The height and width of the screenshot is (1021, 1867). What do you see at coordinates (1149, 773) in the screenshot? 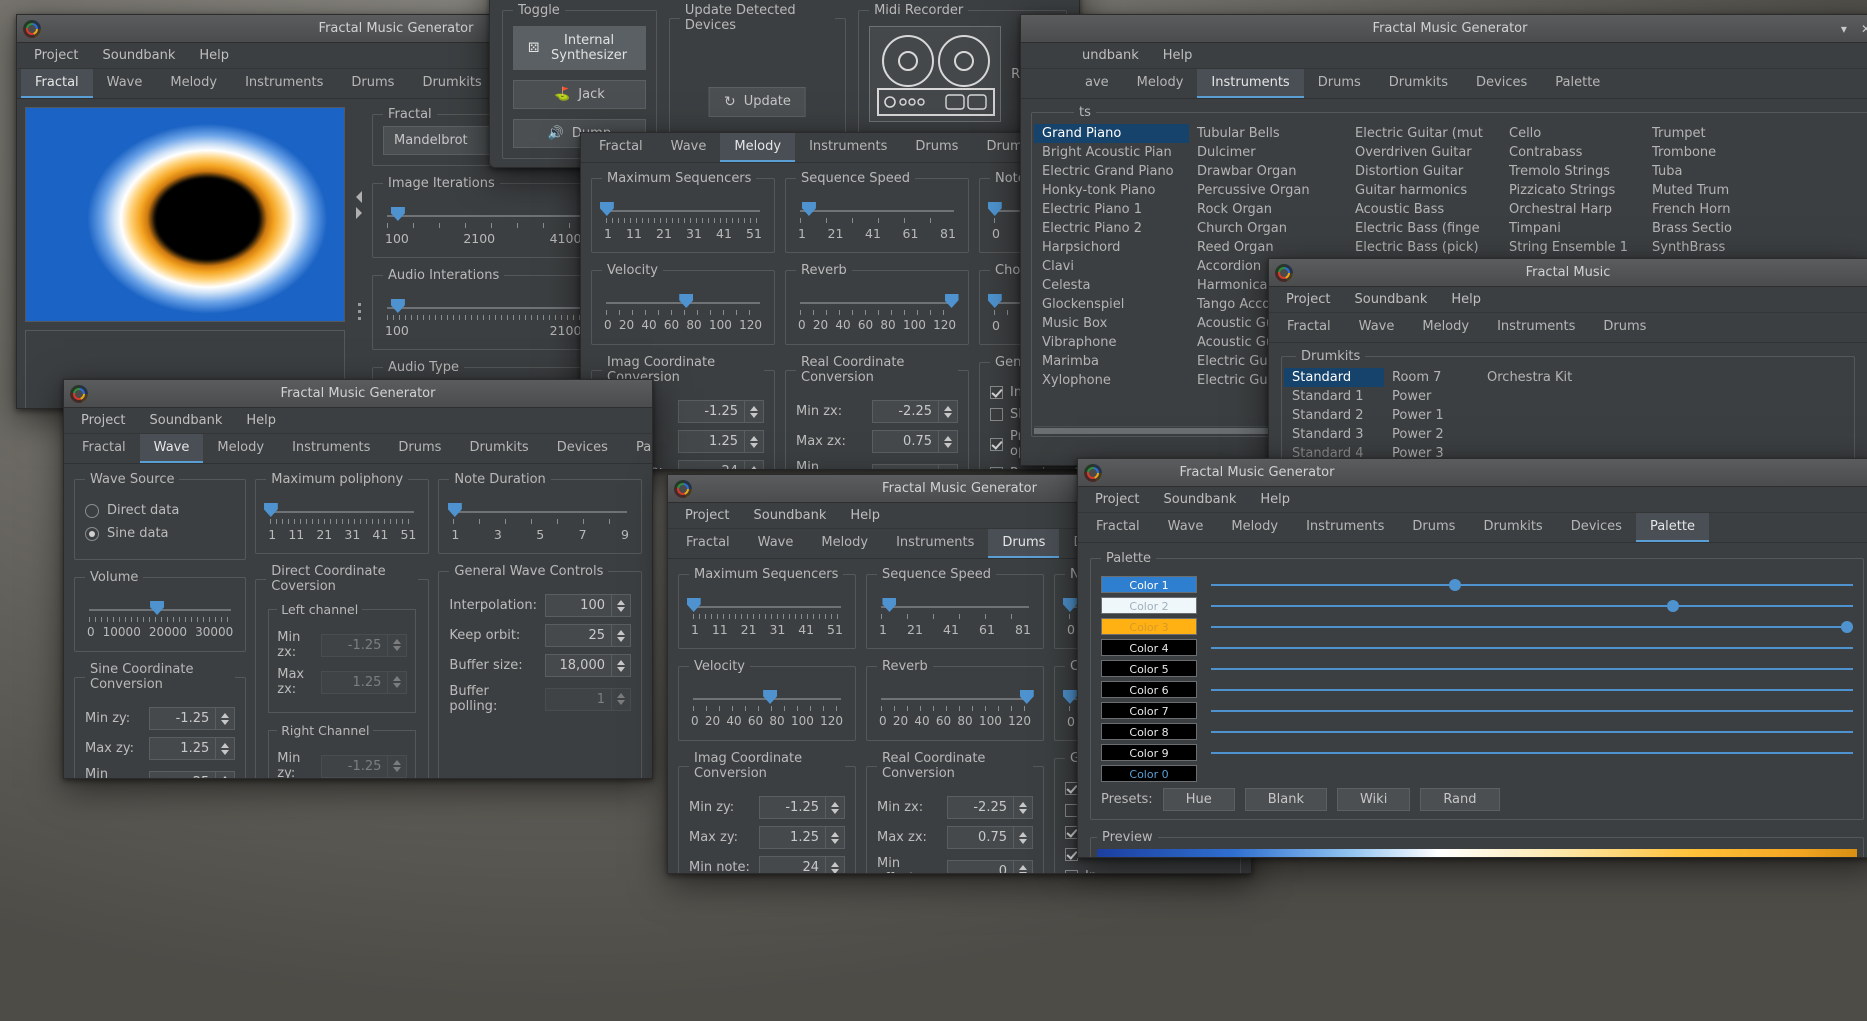
I see `color-swatch-0: Color 0` at bounding box center [1149, 773].